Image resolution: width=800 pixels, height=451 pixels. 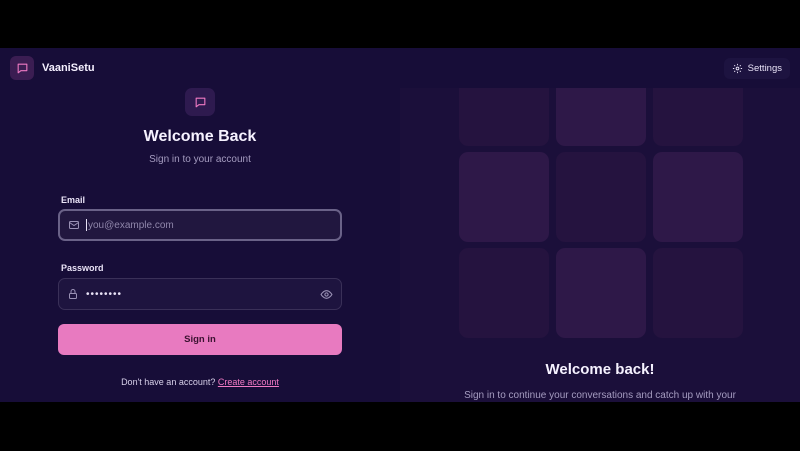 What do you see at coordinates (764, 68) in the screenshot?
I see `settings-label: Settings` at bounding box center [764, 68].